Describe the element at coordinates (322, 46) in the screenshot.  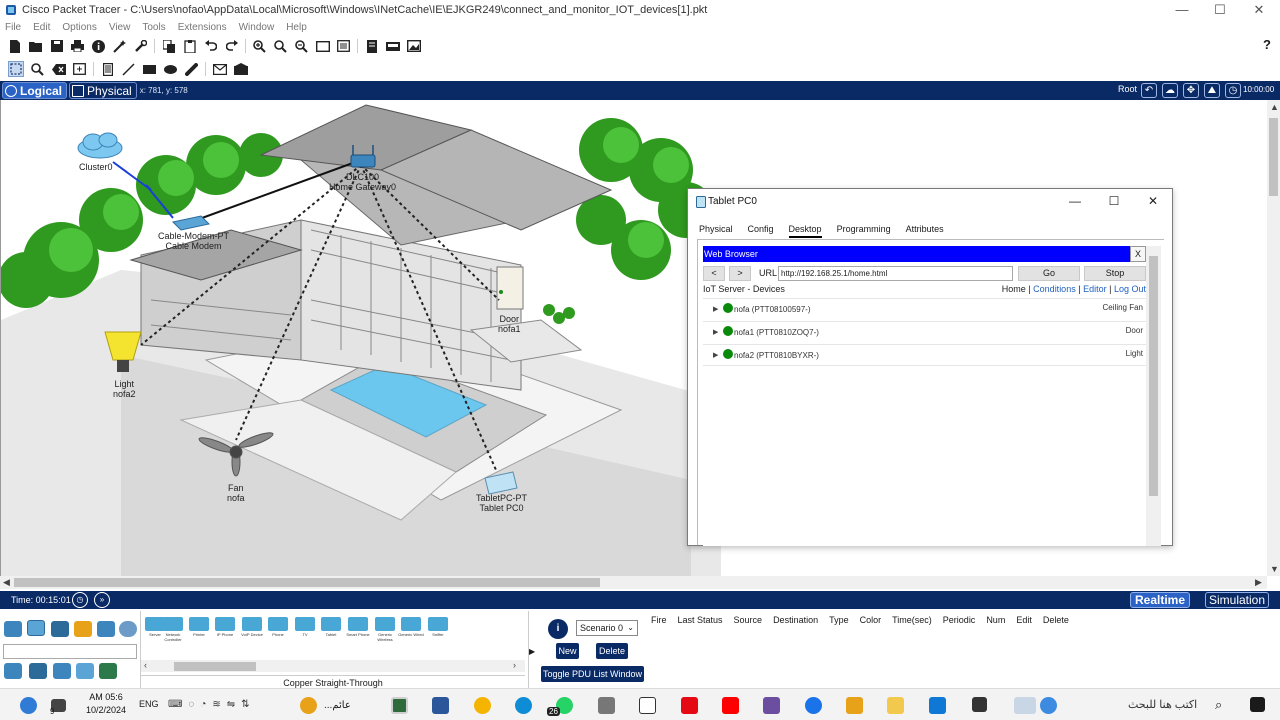
I see `drawing-palette-icon` at that location.